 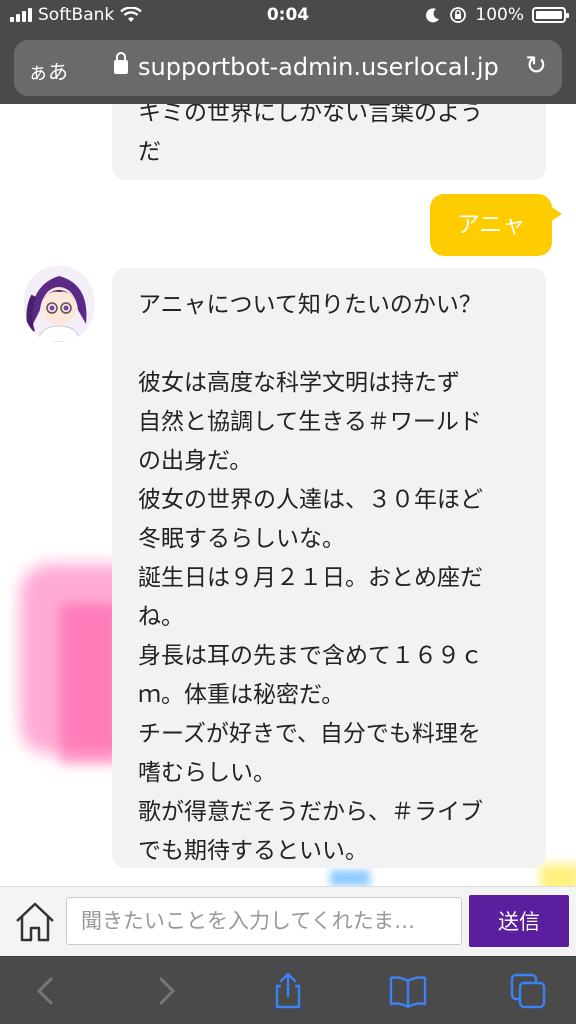 I want to click on chat-input-bar: 送信, so click(x=288, y=921).